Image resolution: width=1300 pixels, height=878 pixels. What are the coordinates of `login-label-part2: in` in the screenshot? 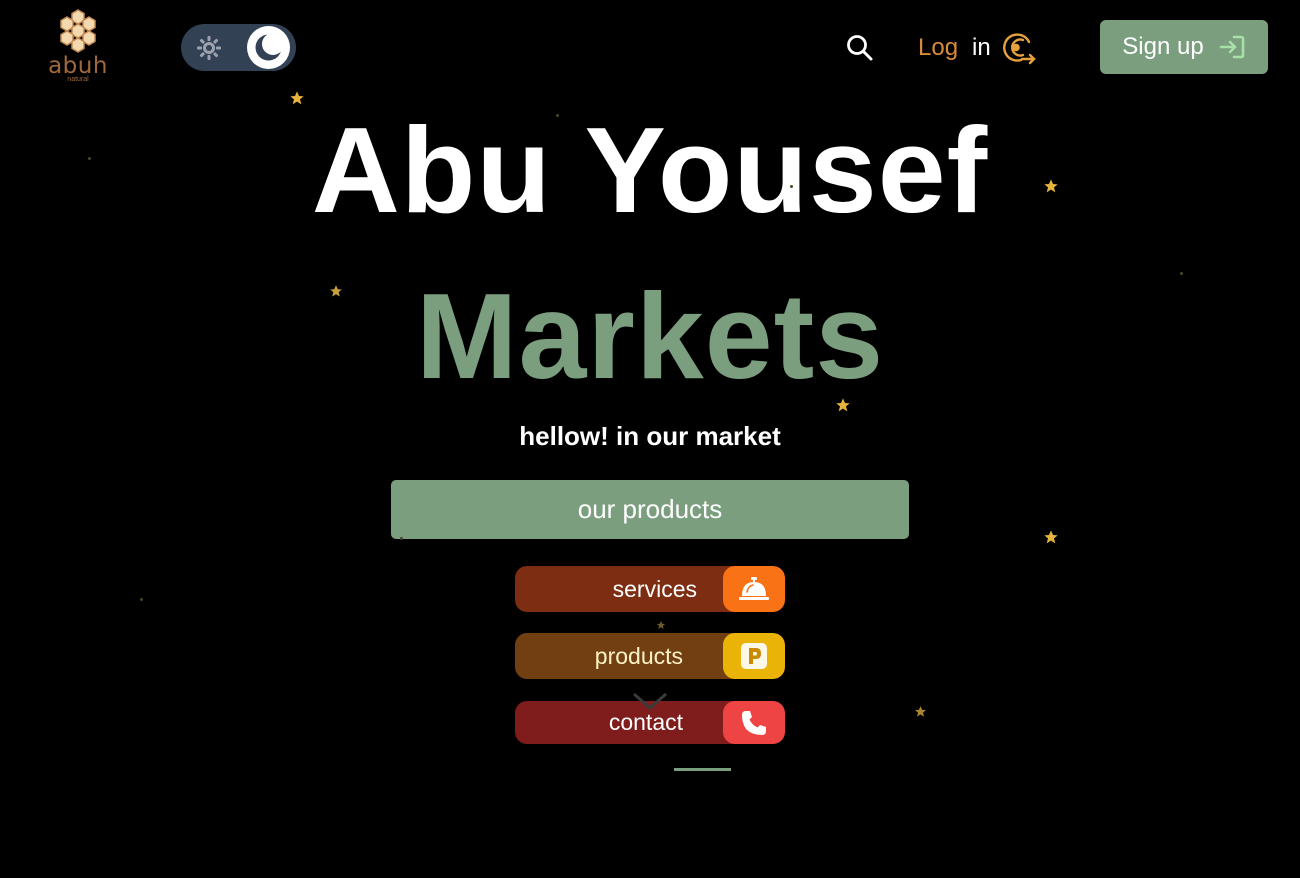 It's located at (981, 47).